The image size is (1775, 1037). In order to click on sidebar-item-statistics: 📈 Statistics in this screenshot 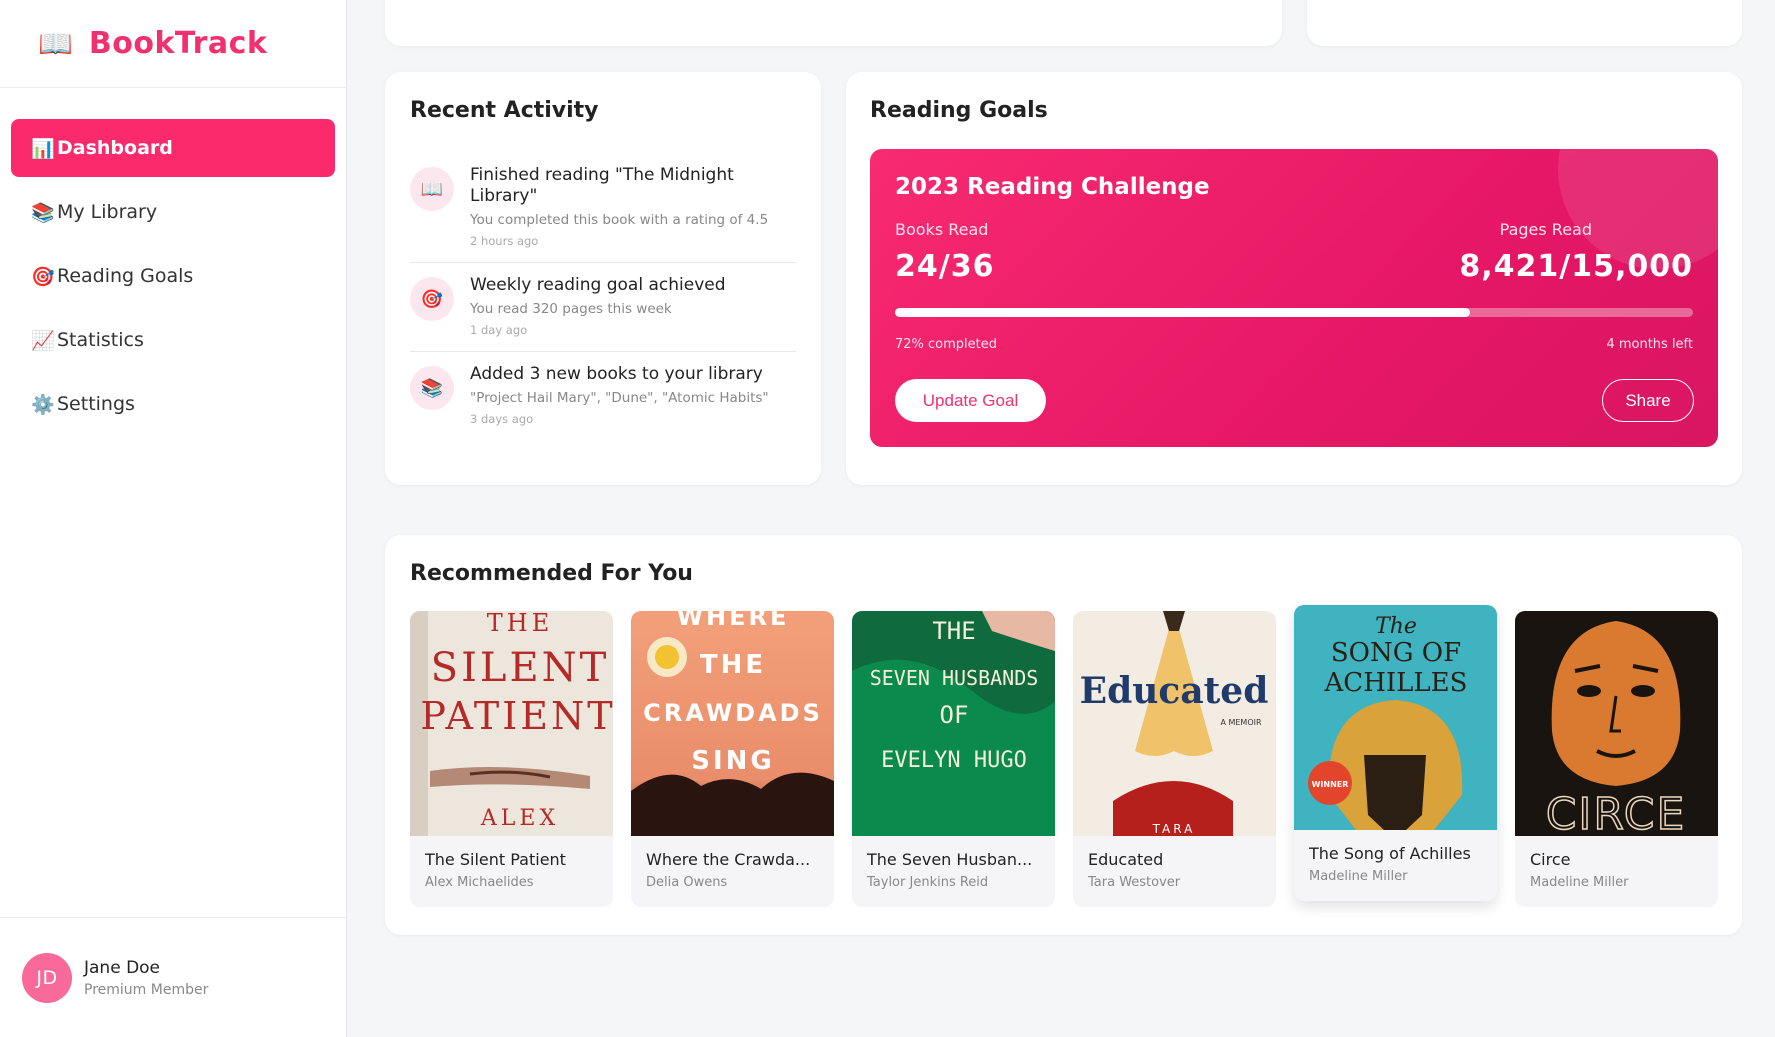, I will do `click(173, 340)`.